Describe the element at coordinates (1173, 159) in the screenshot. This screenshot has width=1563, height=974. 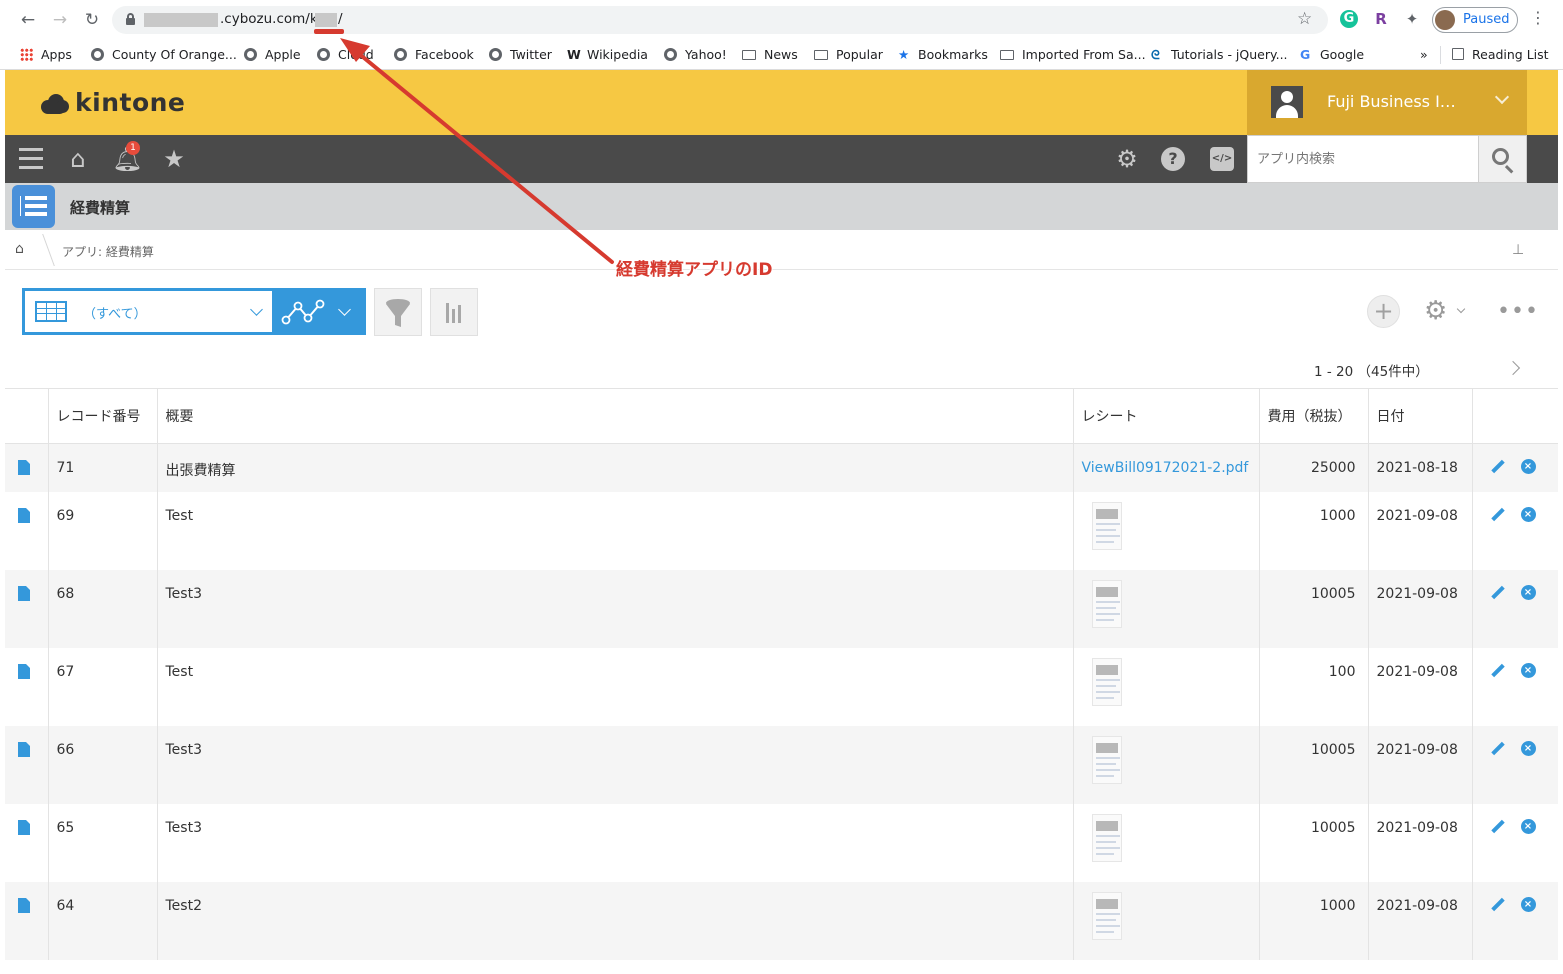
I see `help-icon: ?` at that location.